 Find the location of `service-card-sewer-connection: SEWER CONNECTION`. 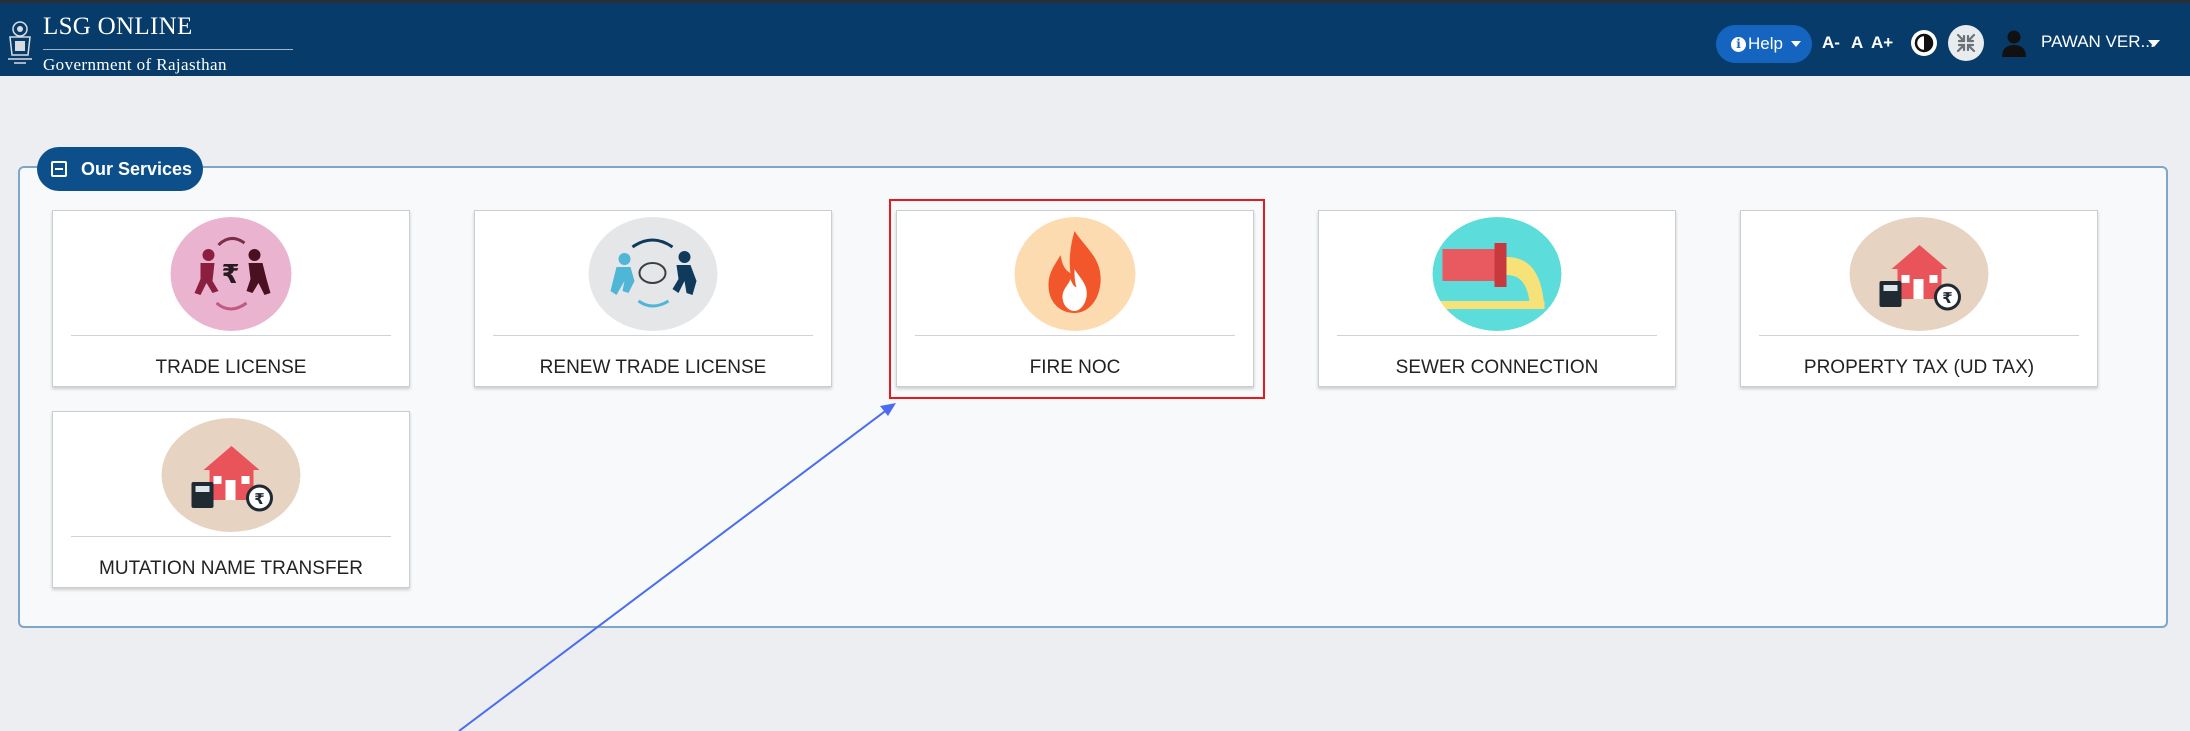

service-card-sewer-connection: SEWER CONNECTION is located at coordinates (1497, 298).